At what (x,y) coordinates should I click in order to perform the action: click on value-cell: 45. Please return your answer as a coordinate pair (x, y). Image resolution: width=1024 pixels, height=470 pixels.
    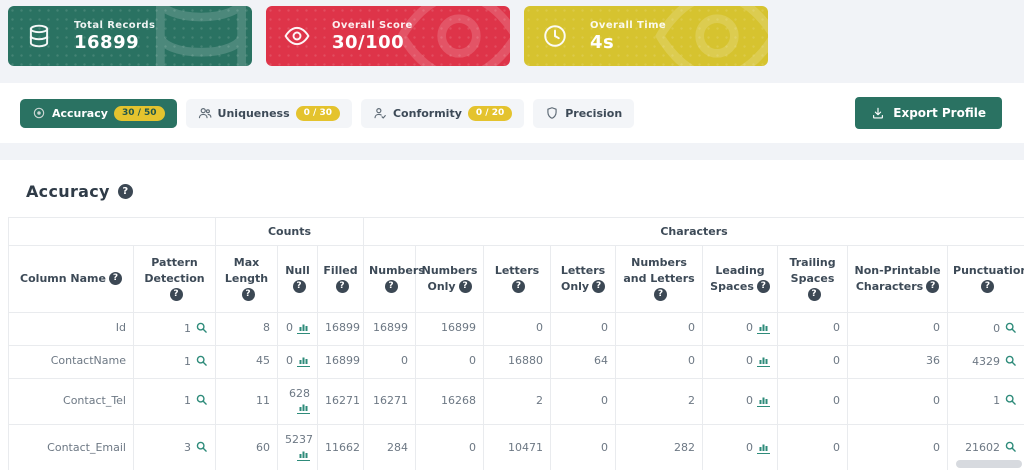
    Looking at the image, I should click on (246, 361).